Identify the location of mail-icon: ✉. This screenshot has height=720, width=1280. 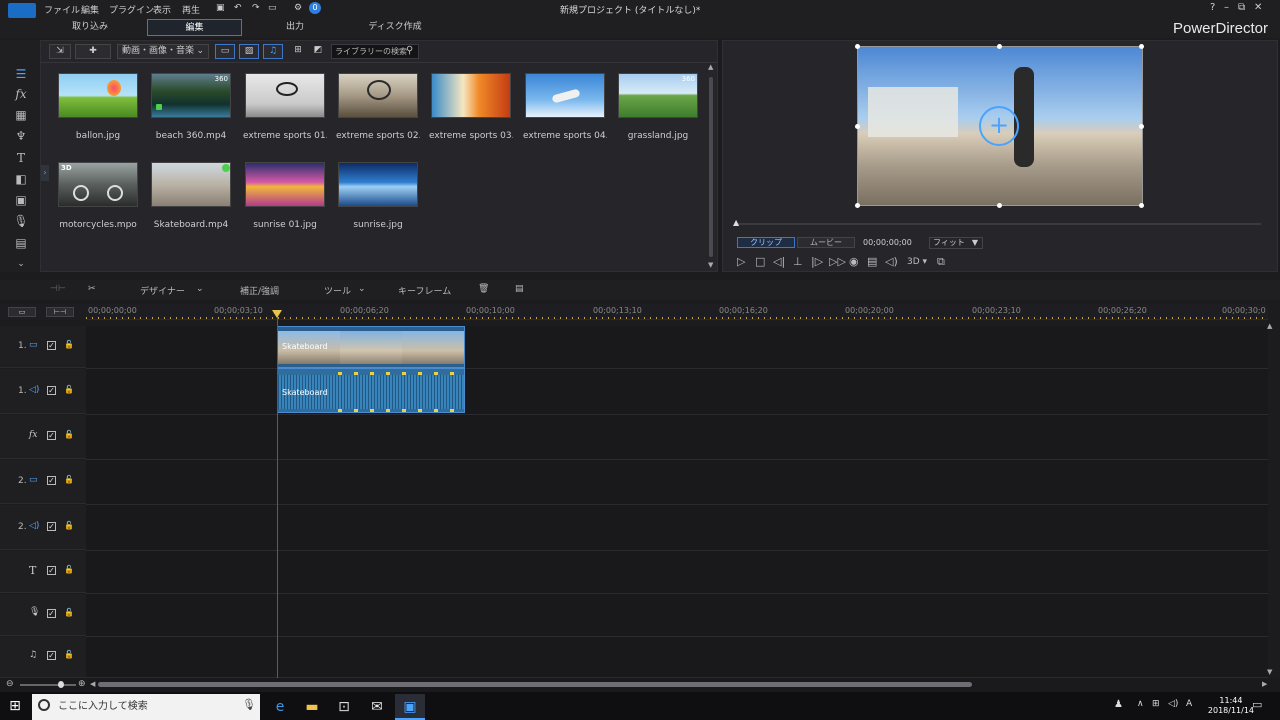
(377, 707).